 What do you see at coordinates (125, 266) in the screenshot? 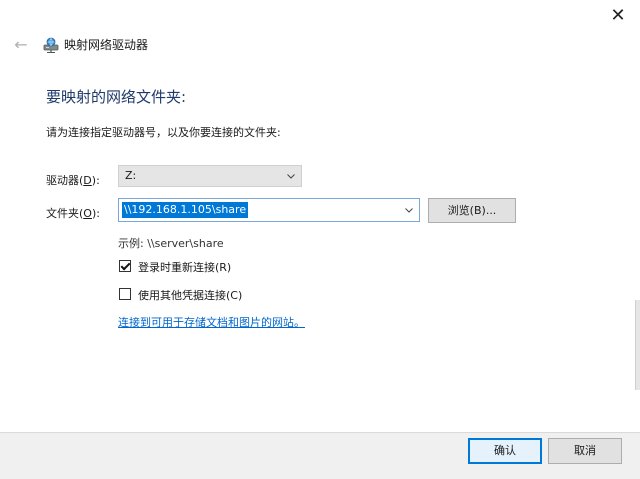
I see `reconnect-checkbox` at bounding box center [125, 266].